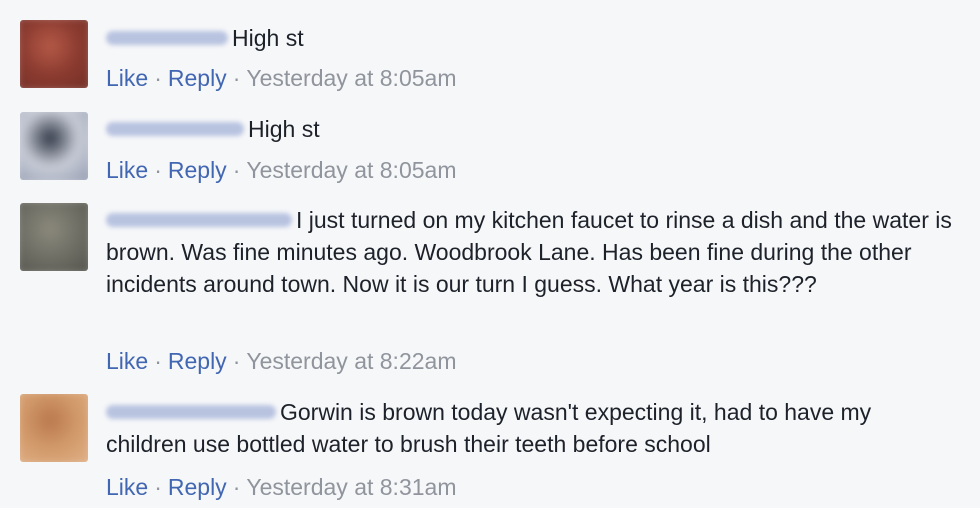 The height and width of the screenshot is (508, 980). I want to click on timestamp: Yesterday at 8:22am, so click(351, 361).